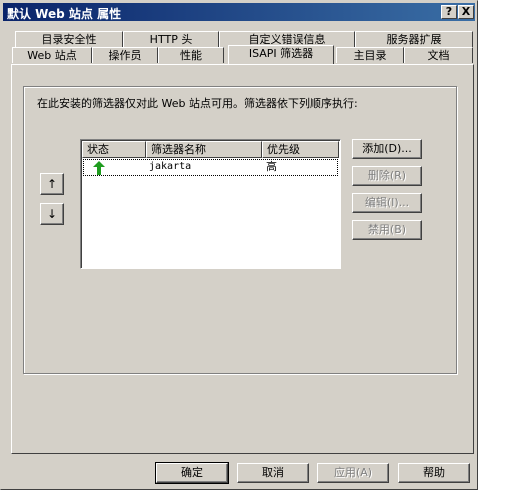 The width and height of the screenshot is (512, 492). Describe the element at coordinates (210, 204) in the screenshot. I see `filters-list: 状态 筛选器名称 优先级 jakarta 高` at that location.